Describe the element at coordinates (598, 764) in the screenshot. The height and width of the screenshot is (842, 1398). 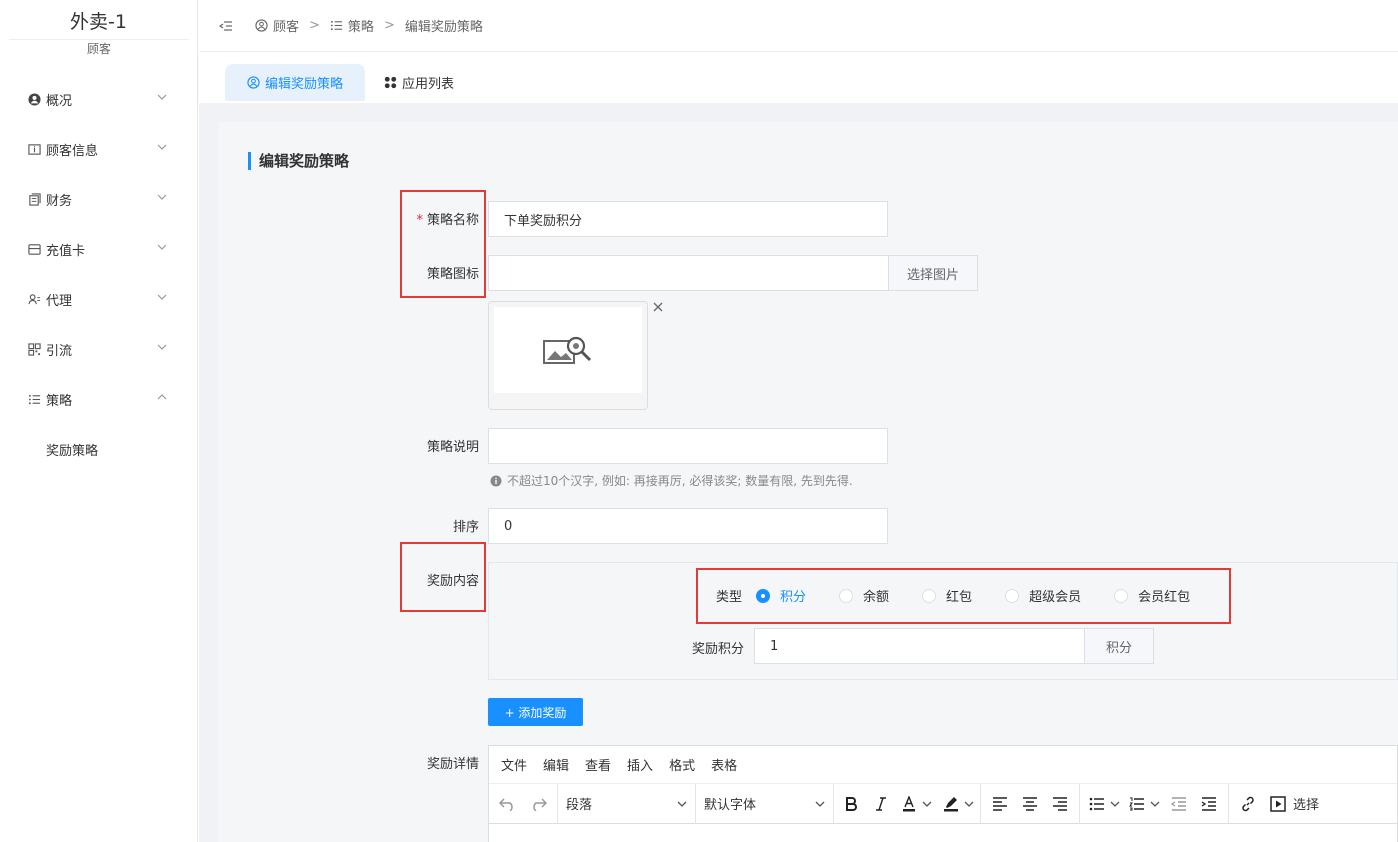
I see `editor-menu-view: 查看` at that location.